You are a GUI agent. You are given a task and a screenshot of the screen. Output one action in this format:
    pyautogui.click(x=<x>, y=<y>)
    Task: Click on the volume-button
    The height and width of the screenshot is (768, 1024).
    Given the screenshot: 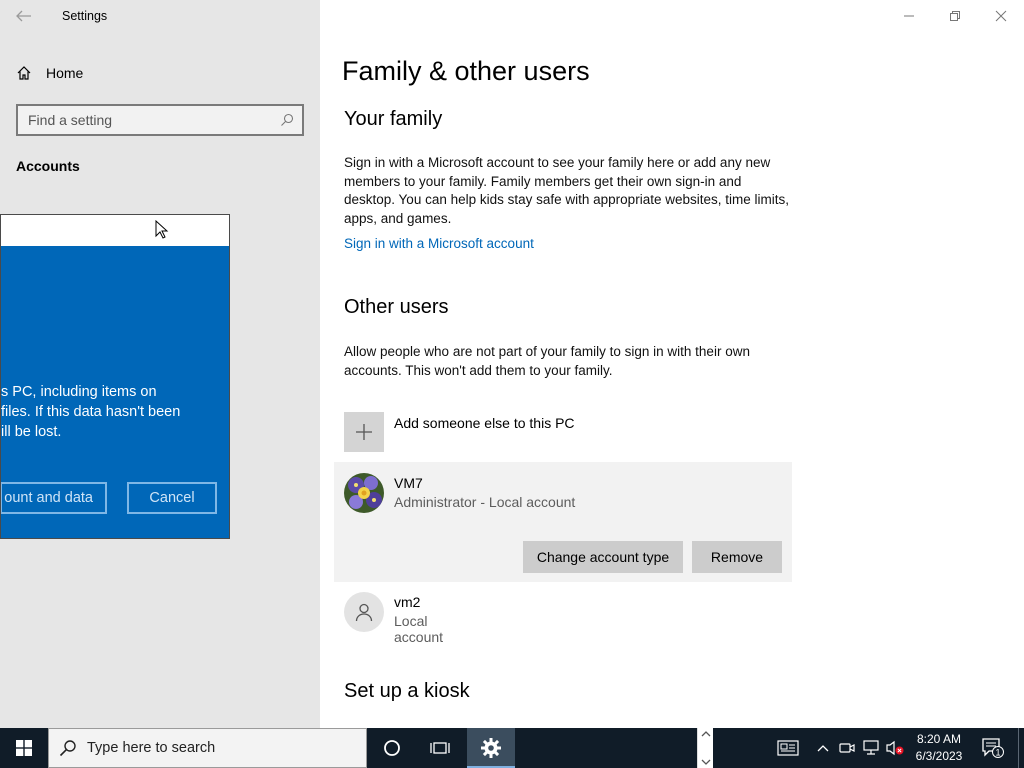 What is the action you would take?
    pyautogui.click(x=895, y=748)
    